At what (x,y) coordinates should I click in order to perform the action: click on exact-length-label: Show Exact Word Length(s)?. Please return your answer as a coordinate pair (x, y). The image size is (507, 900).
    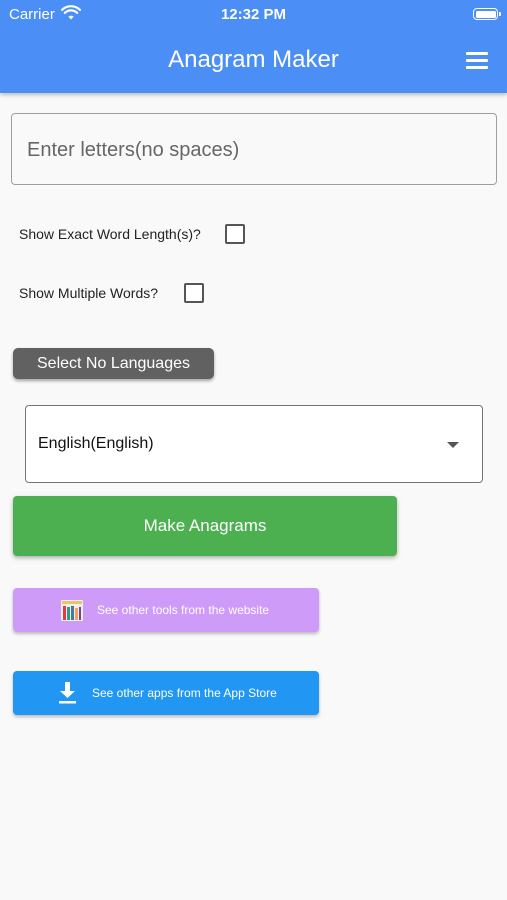
    Looking at the image, I should click on (110, 234).